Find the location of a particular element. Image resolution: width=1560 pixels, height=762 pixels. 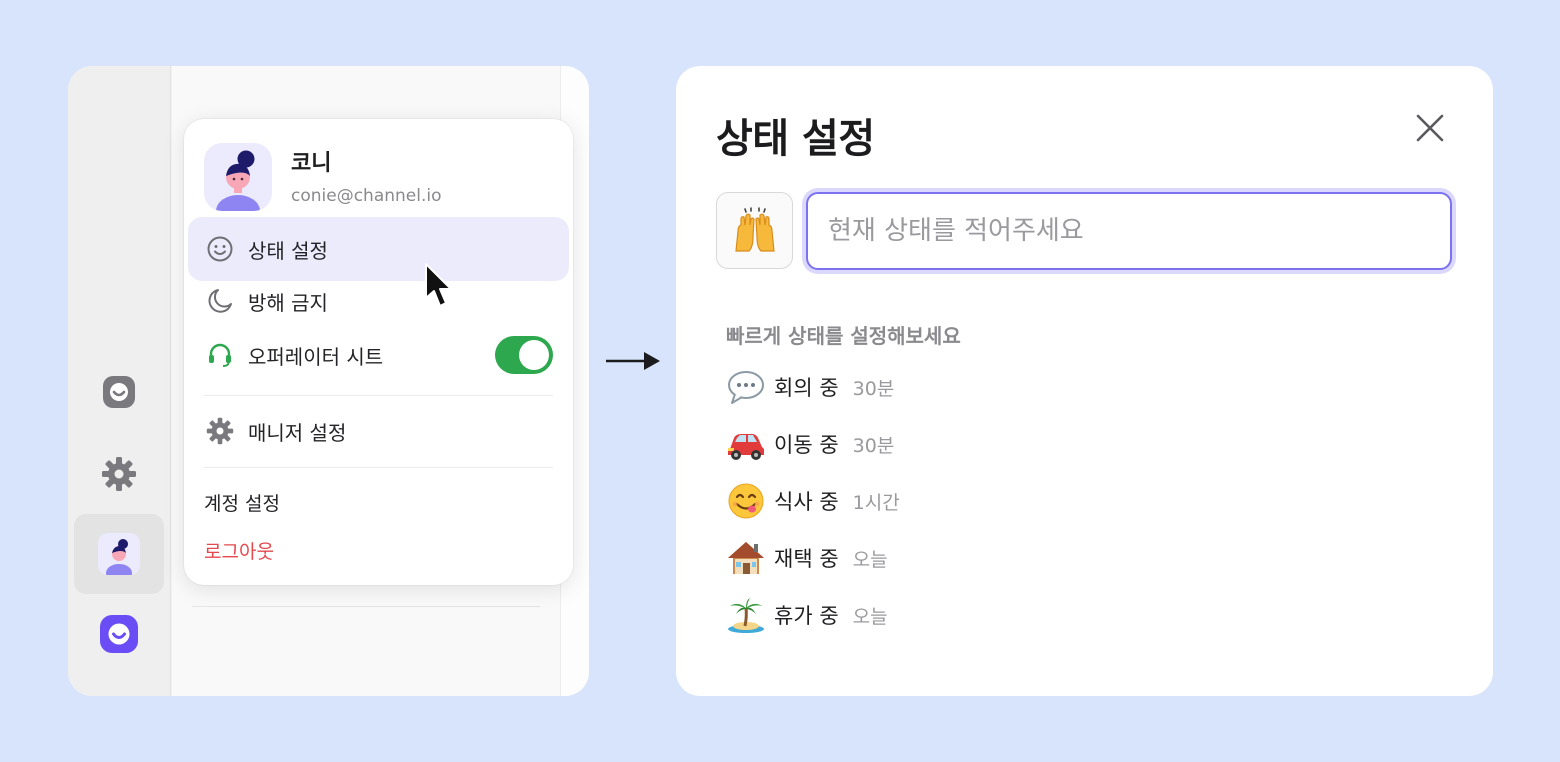

close-icon is located at coordinates (1430, 128).